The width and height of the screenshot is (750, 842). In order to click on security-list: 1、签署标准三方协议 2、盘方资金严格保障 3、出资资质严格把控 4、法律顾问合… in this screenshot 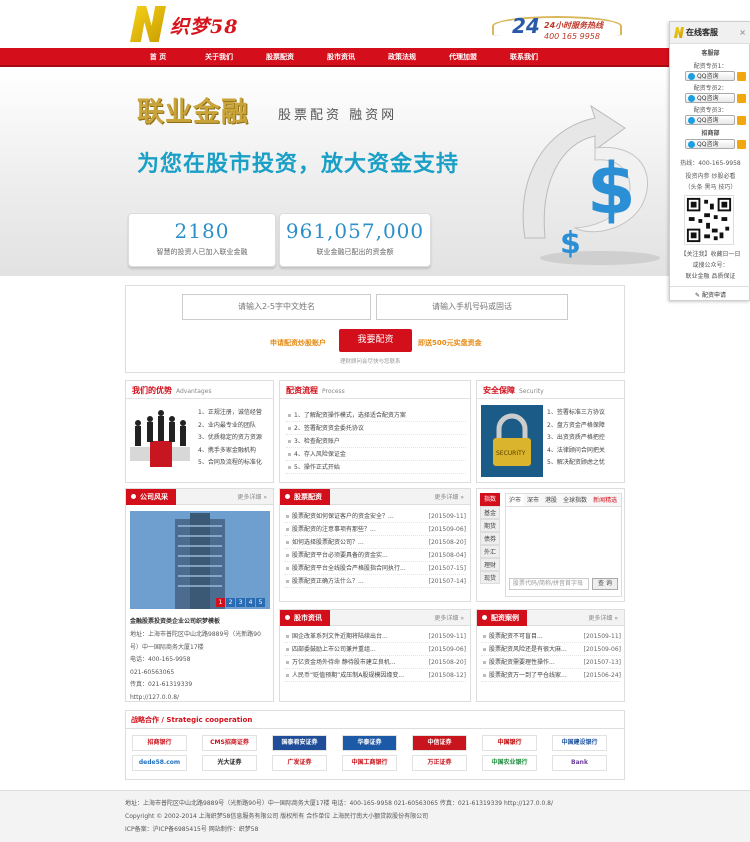, I will do `click(576, 438)`.